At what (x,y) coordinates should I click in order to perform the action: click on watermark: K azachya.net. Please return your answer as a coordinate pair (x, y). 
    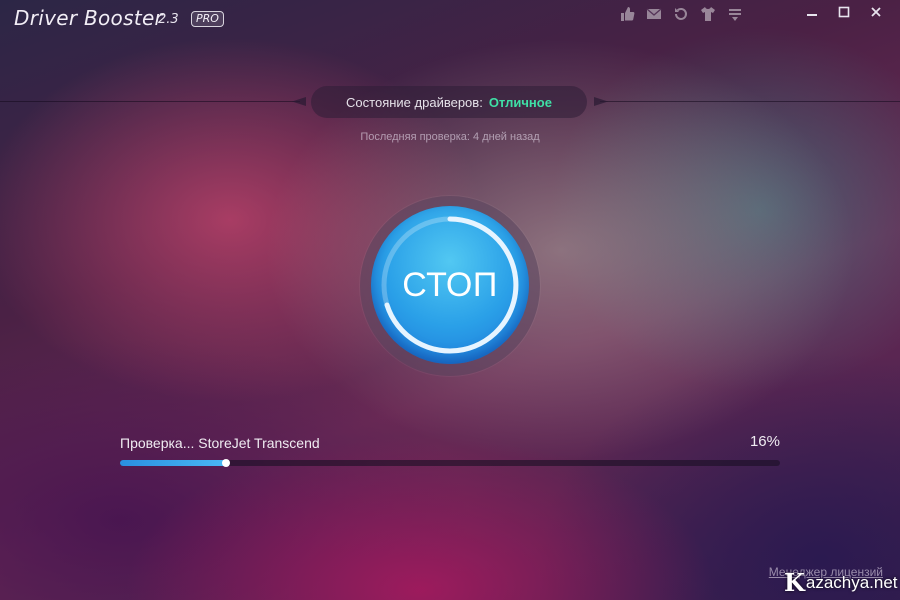
    Looking at the image, I should click on (841, 582).